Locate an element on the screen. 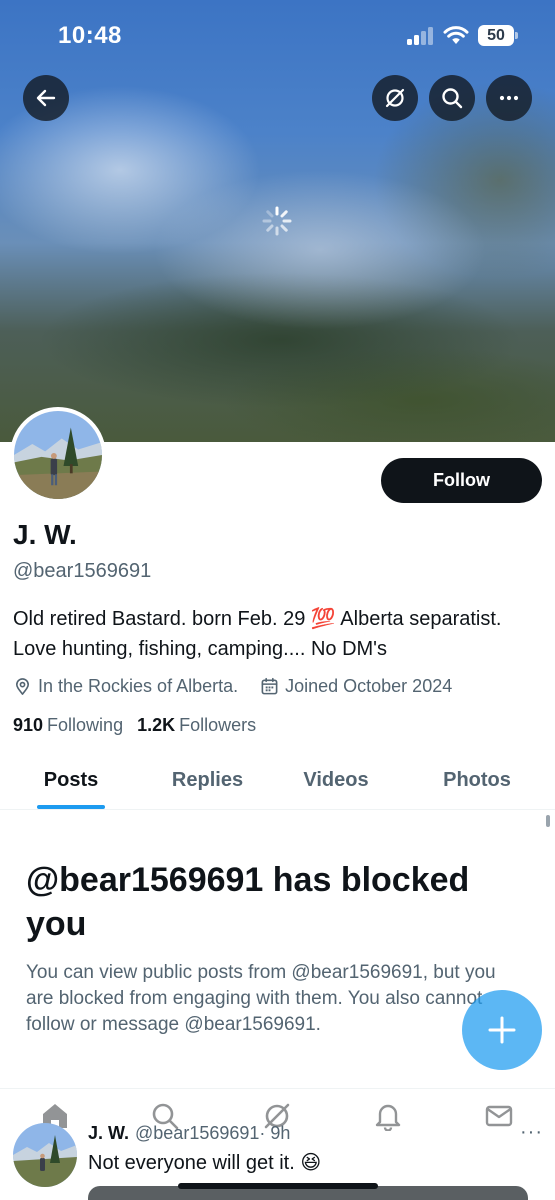 Image resolution: width=555 pixels, height=1200 pixels. search-icon is located at coordinates (452, 98).